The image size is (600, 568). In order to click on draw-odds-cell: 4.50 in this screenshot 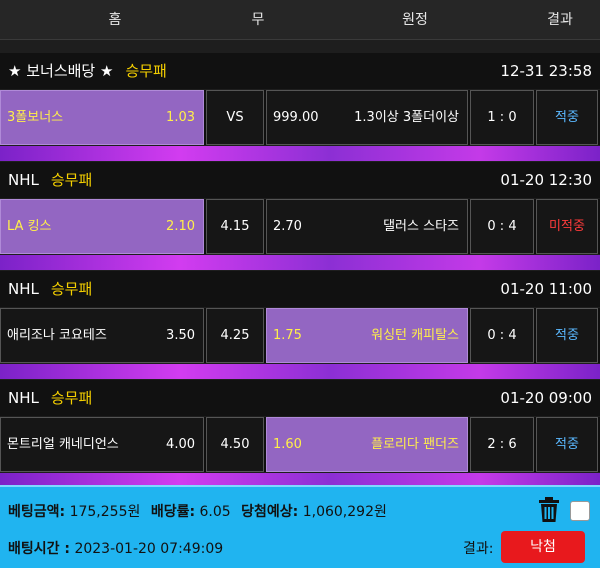, I will do `click(235, 444)`.